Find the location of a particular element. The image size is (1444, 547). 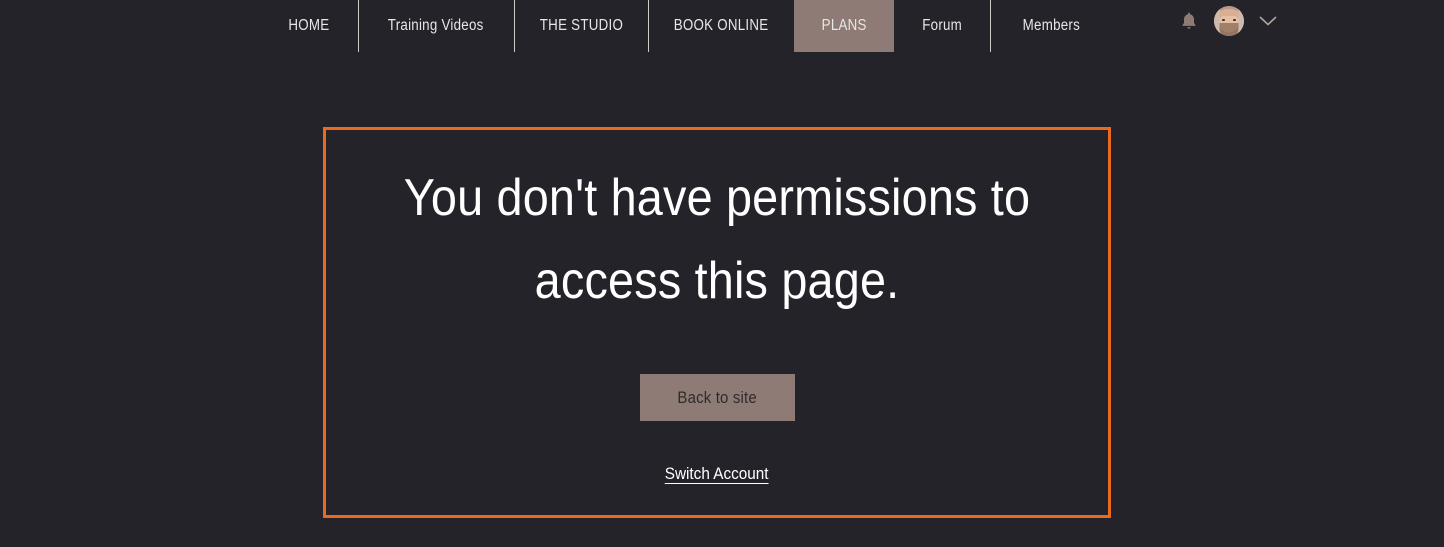

nav-item-home-label: HOME is located at coordinates (309, 25).